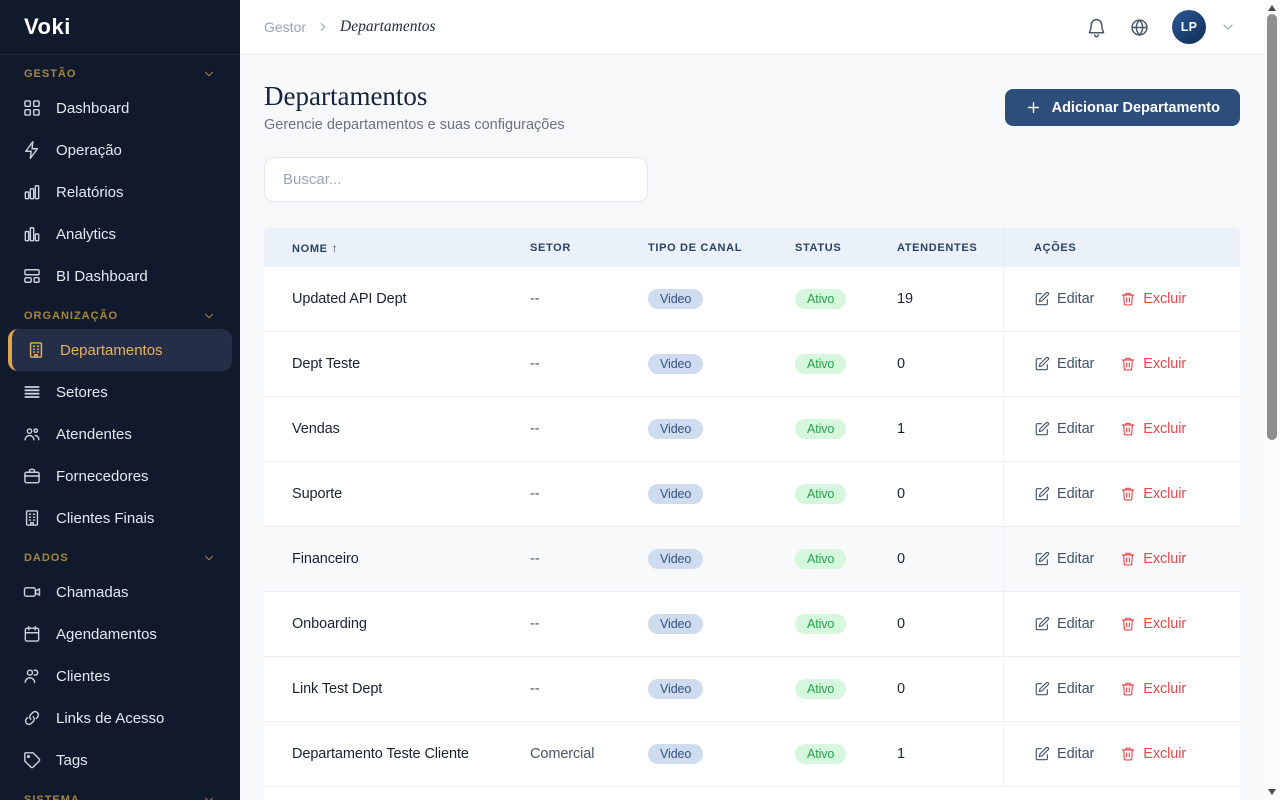 The width and height of the screenshot is (1280, 800). Describe the element at coordinates (120, 676) in the screenshot. I see `sidebar-item-clientes: Clientes` at that location.